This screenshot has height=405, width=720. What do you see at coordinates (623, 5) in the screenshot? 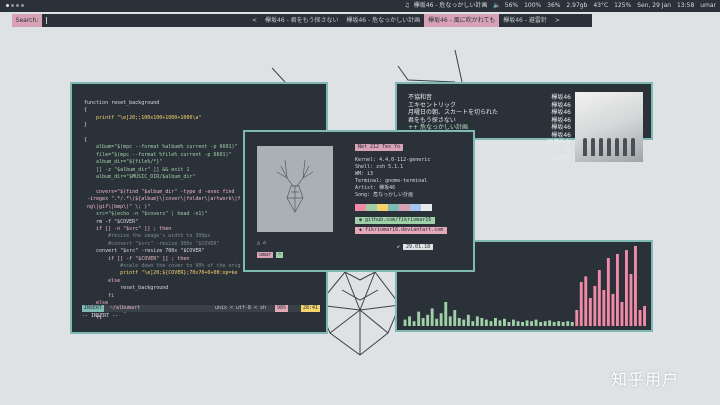
I see `brightness-value: 125%` at bounding box center [623, 5].